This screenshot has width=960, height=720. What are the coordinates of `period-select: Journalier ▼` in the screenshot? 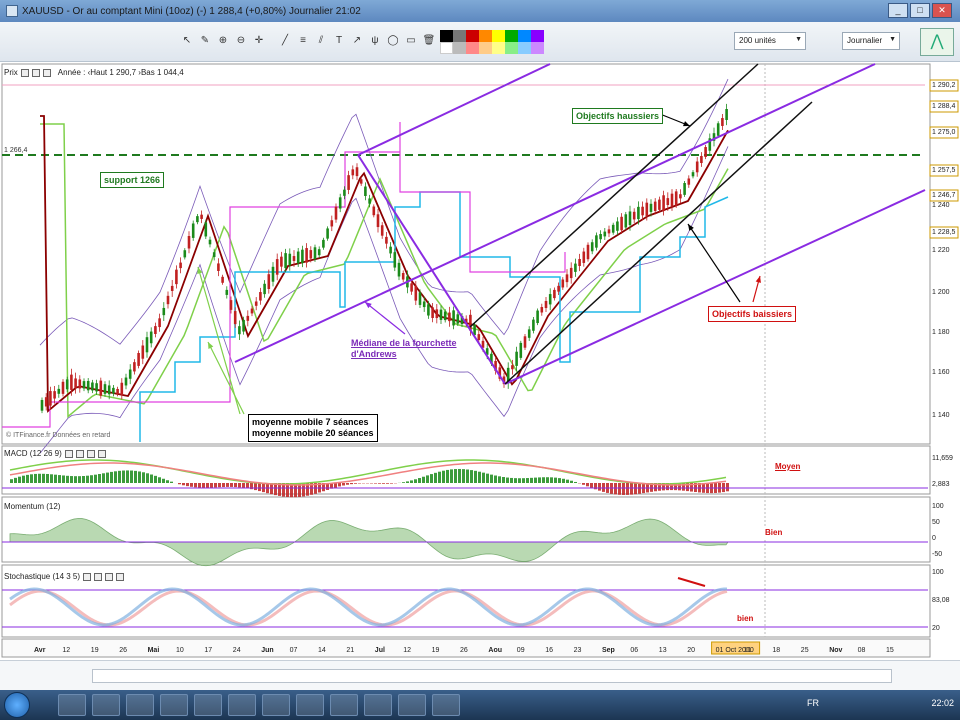 It's located at (871, 41).